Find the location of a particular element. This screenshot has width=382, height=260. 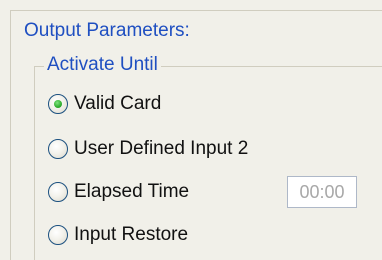

radio-user-defined-input-2: User Defined Input 2 is located at coordinates (148, 149).